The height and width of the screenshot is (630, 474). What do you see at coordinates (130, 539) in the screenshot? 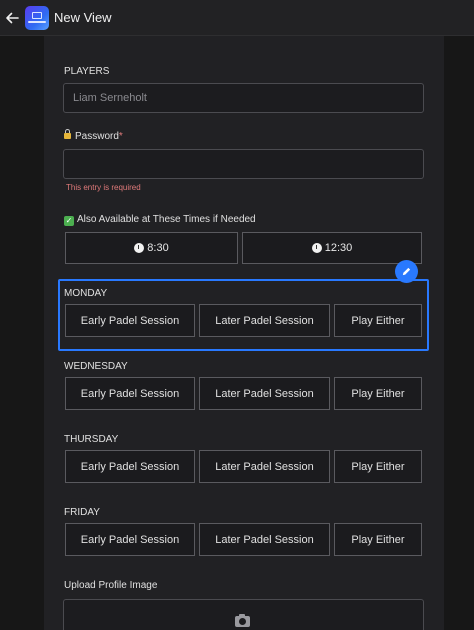
I see `friday-early-button: Early Padel Session` at bounding box center [130, 539].